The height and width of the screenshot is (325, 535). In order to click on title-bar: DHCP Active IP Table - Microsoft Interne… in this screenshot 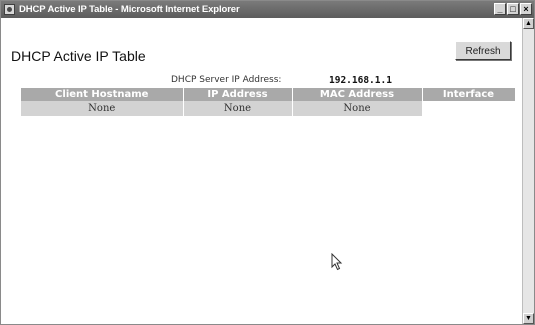, I will do `click(267, 9)`.